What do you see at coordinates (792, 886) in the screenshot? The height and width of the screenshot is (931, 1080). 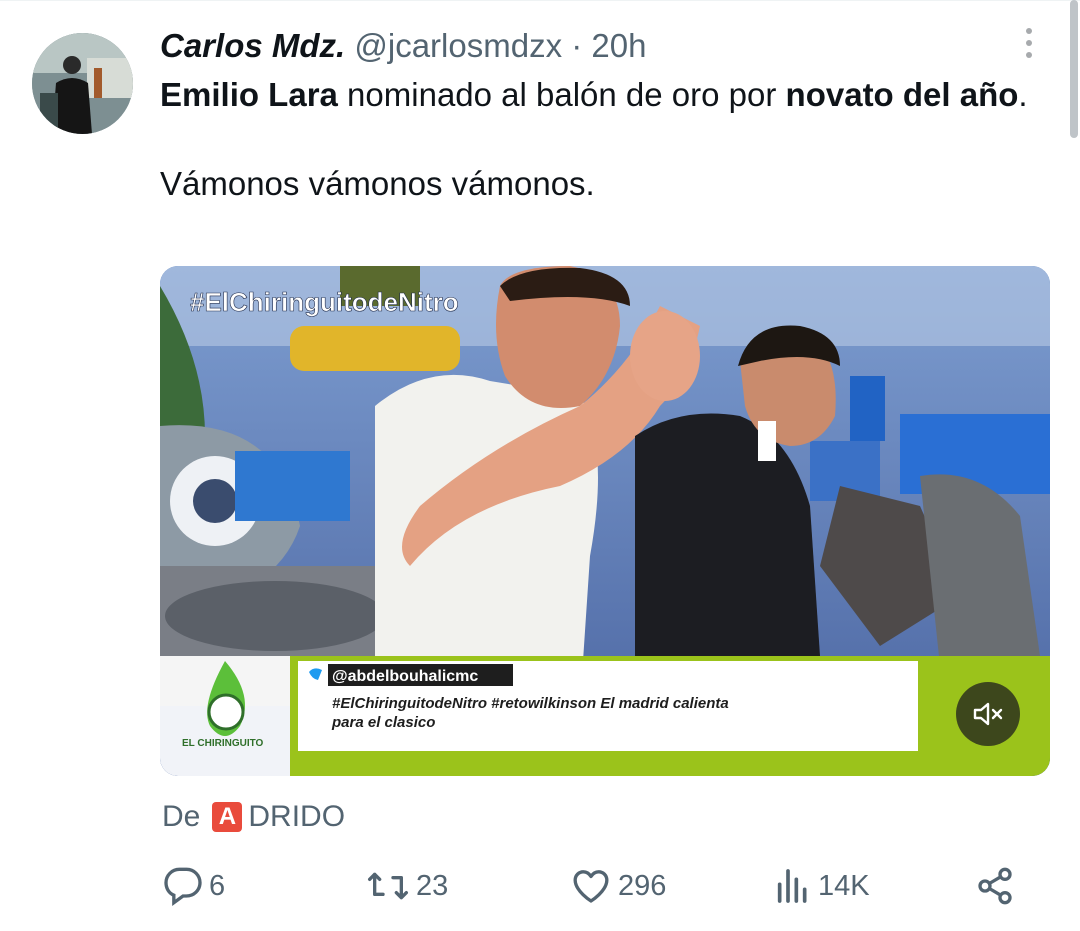 I see `views-chart-icon` at bounding box center [792, 886].